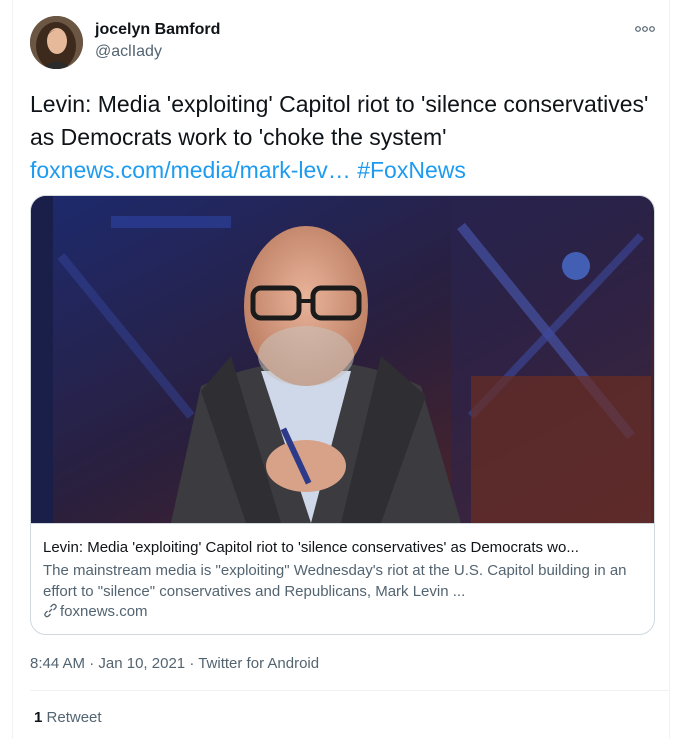  I want to click on user-avatar, so click(56, 42).